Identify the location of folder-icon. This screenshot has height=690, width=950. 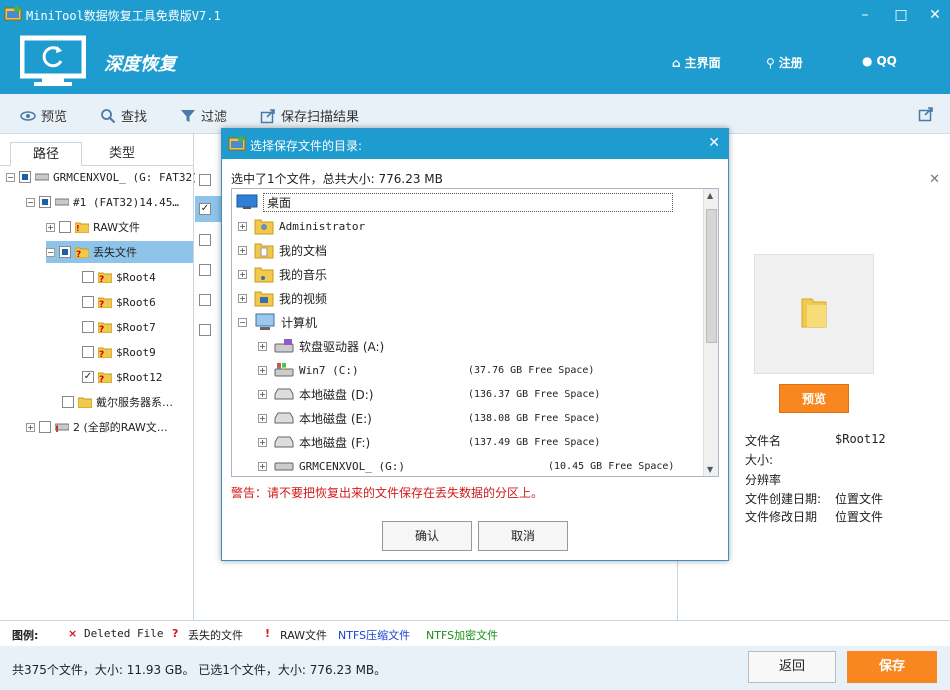
(814, 313).